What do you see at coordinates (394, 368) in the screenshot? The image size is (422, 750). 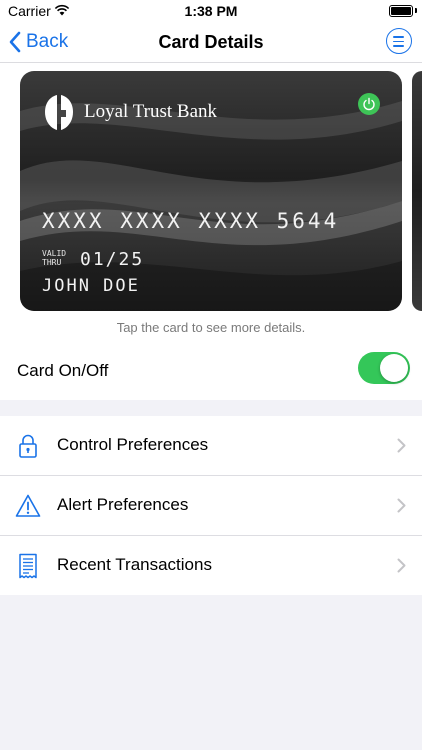 I see `toggle-knob` at bounding box center [394, 368].